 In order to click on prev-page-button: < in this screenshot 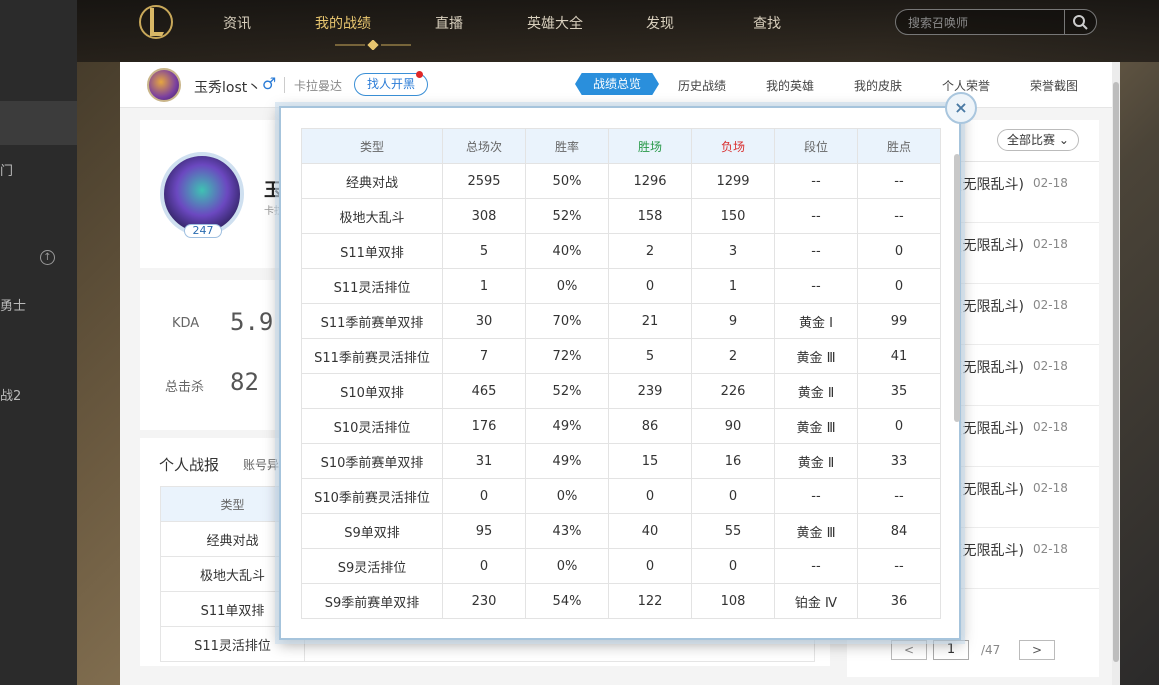, I will do `click(909, 650)`.